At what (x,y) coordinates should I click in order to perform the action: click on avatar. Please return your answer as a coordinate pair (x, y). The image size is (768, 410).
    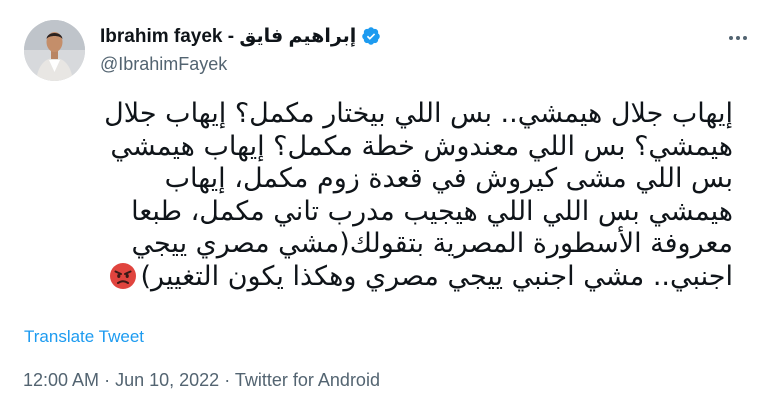
    Looking at the image, I should click on (54, 50).